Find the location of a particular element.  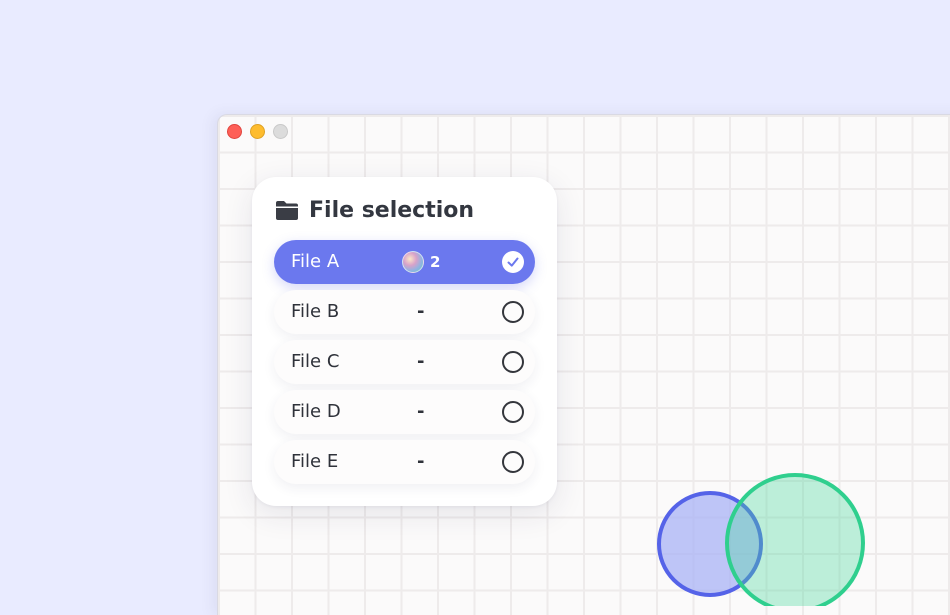

checkmark-icon is located at coordinates (513, 262).